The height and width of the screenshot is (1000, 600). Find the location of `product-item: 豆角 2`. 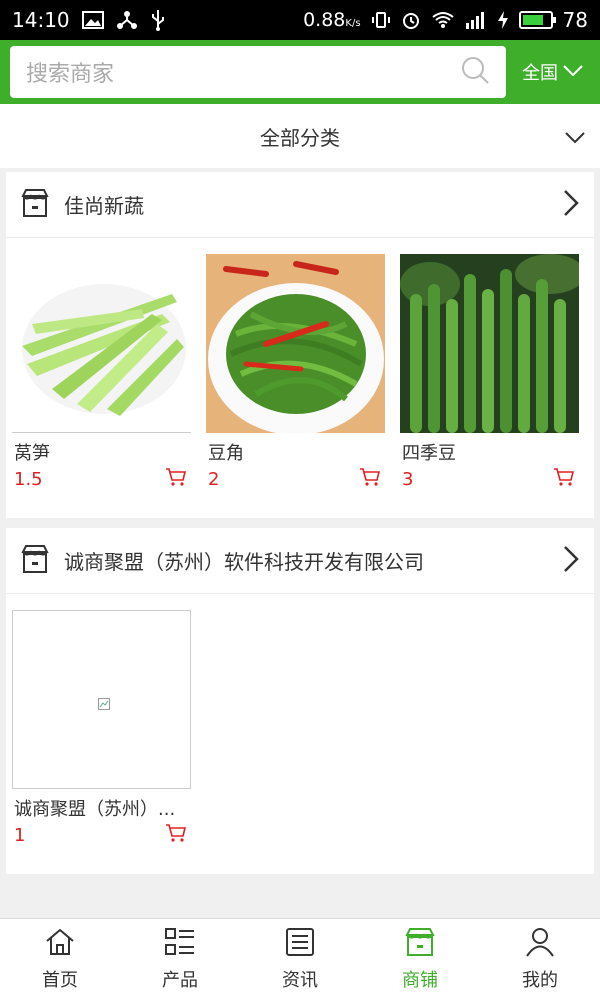

product-item: 豆角 2 is located at coordinates (295, 372).